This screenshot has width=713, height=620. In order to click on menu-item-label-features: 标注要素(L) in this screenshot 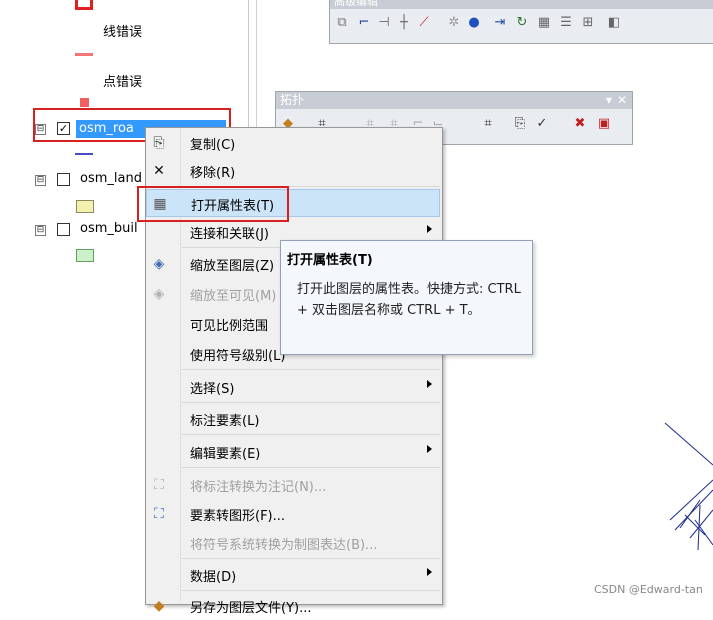, I will do `click(293, 419)`.